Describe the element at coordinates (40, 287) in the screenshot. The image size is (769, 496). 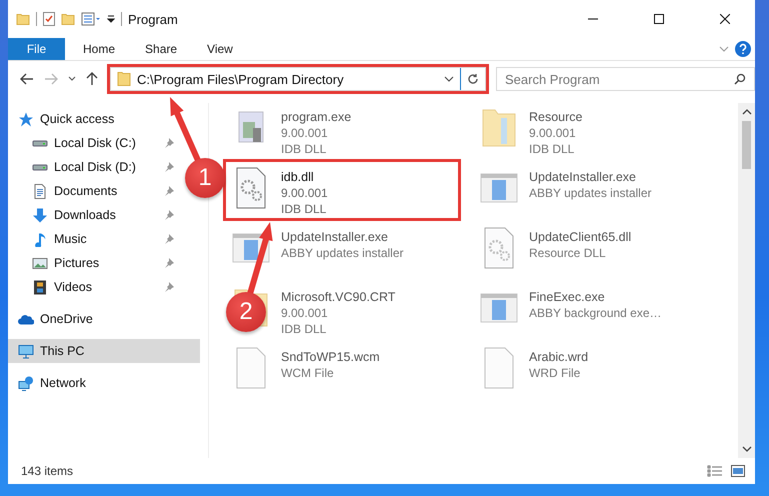
I see `videos-icon` at that location.